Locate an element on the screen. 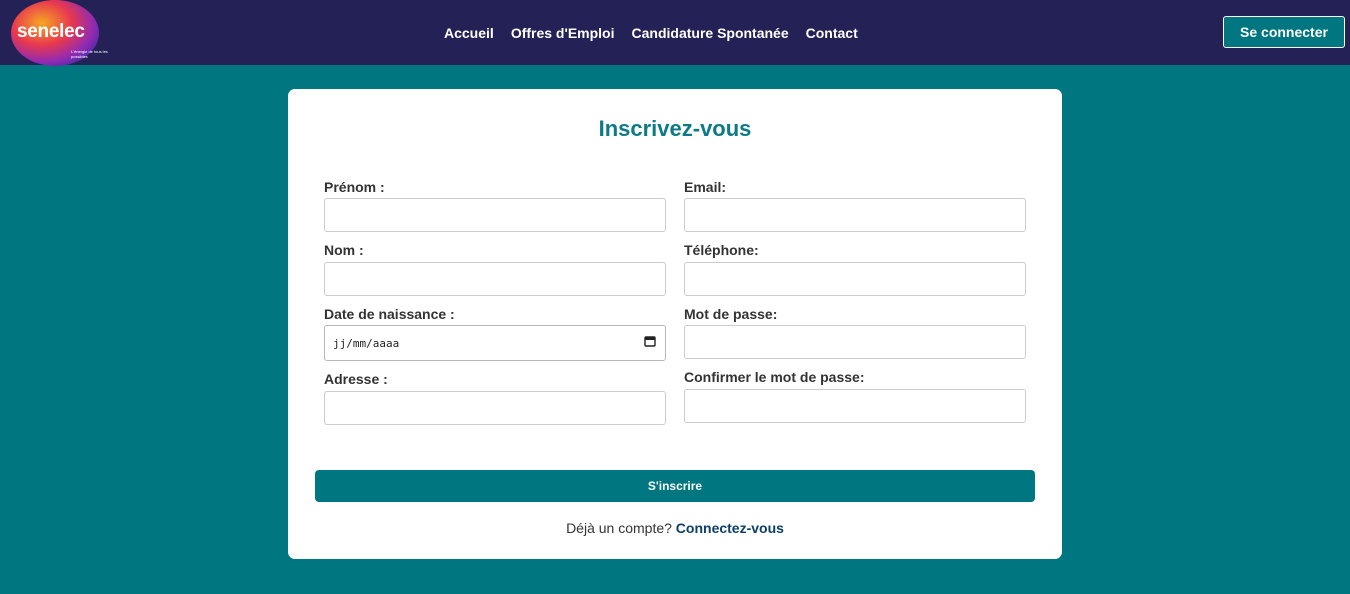  form-title: Inscrivez-vous is located at coordinates (675, 128).